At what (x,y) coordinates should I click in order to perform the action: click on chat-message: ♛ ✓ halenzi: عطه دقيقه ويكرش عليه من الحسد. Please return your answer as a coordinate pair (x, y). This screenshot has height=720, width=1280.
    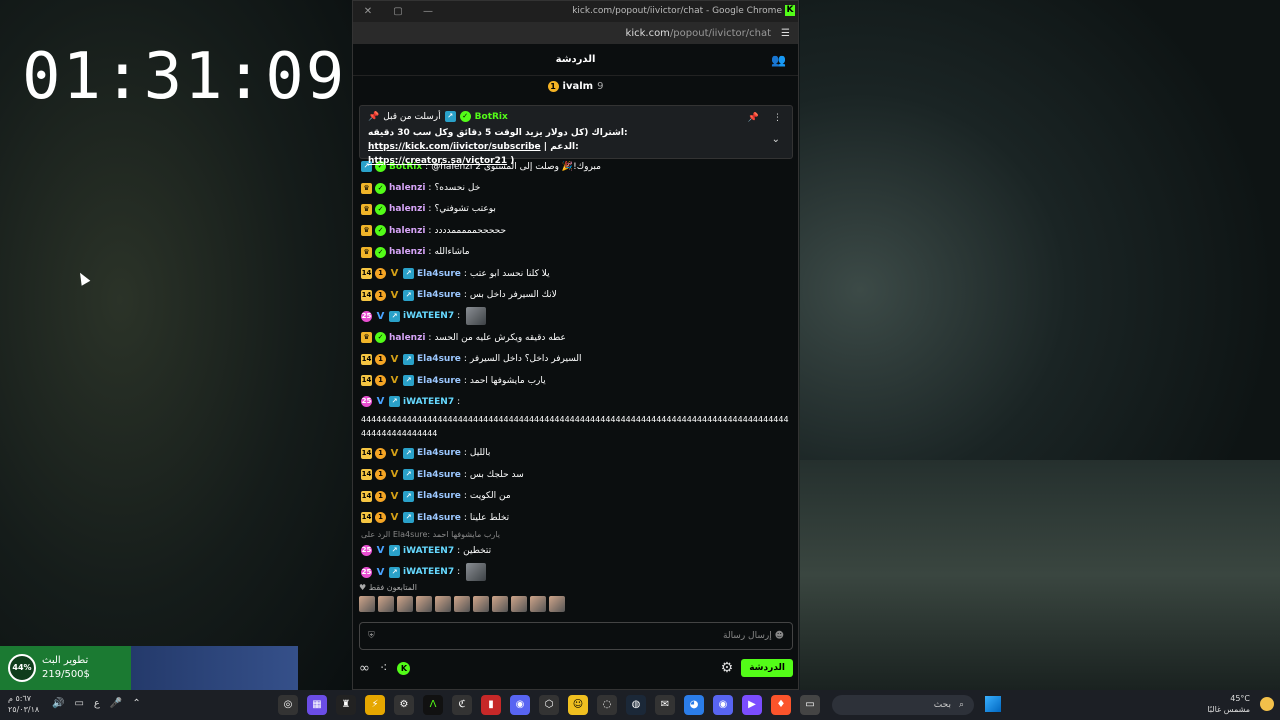
    Looking at the image, I should click on (575, 337).